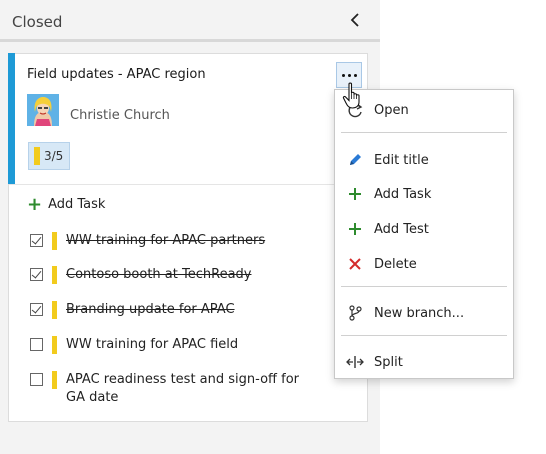 The width and height of the screenshot is (546, 454). I want to click on task-progress-badge: 3/5, so click(49, 156).